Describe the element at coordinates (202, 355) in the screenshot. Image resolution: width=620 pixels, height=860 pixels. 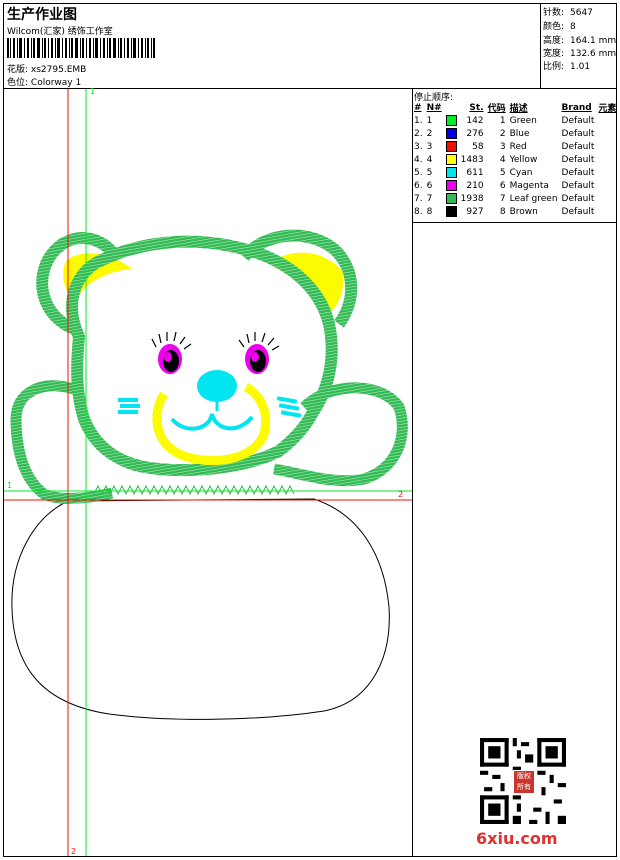
I see `head-outline` at that location.